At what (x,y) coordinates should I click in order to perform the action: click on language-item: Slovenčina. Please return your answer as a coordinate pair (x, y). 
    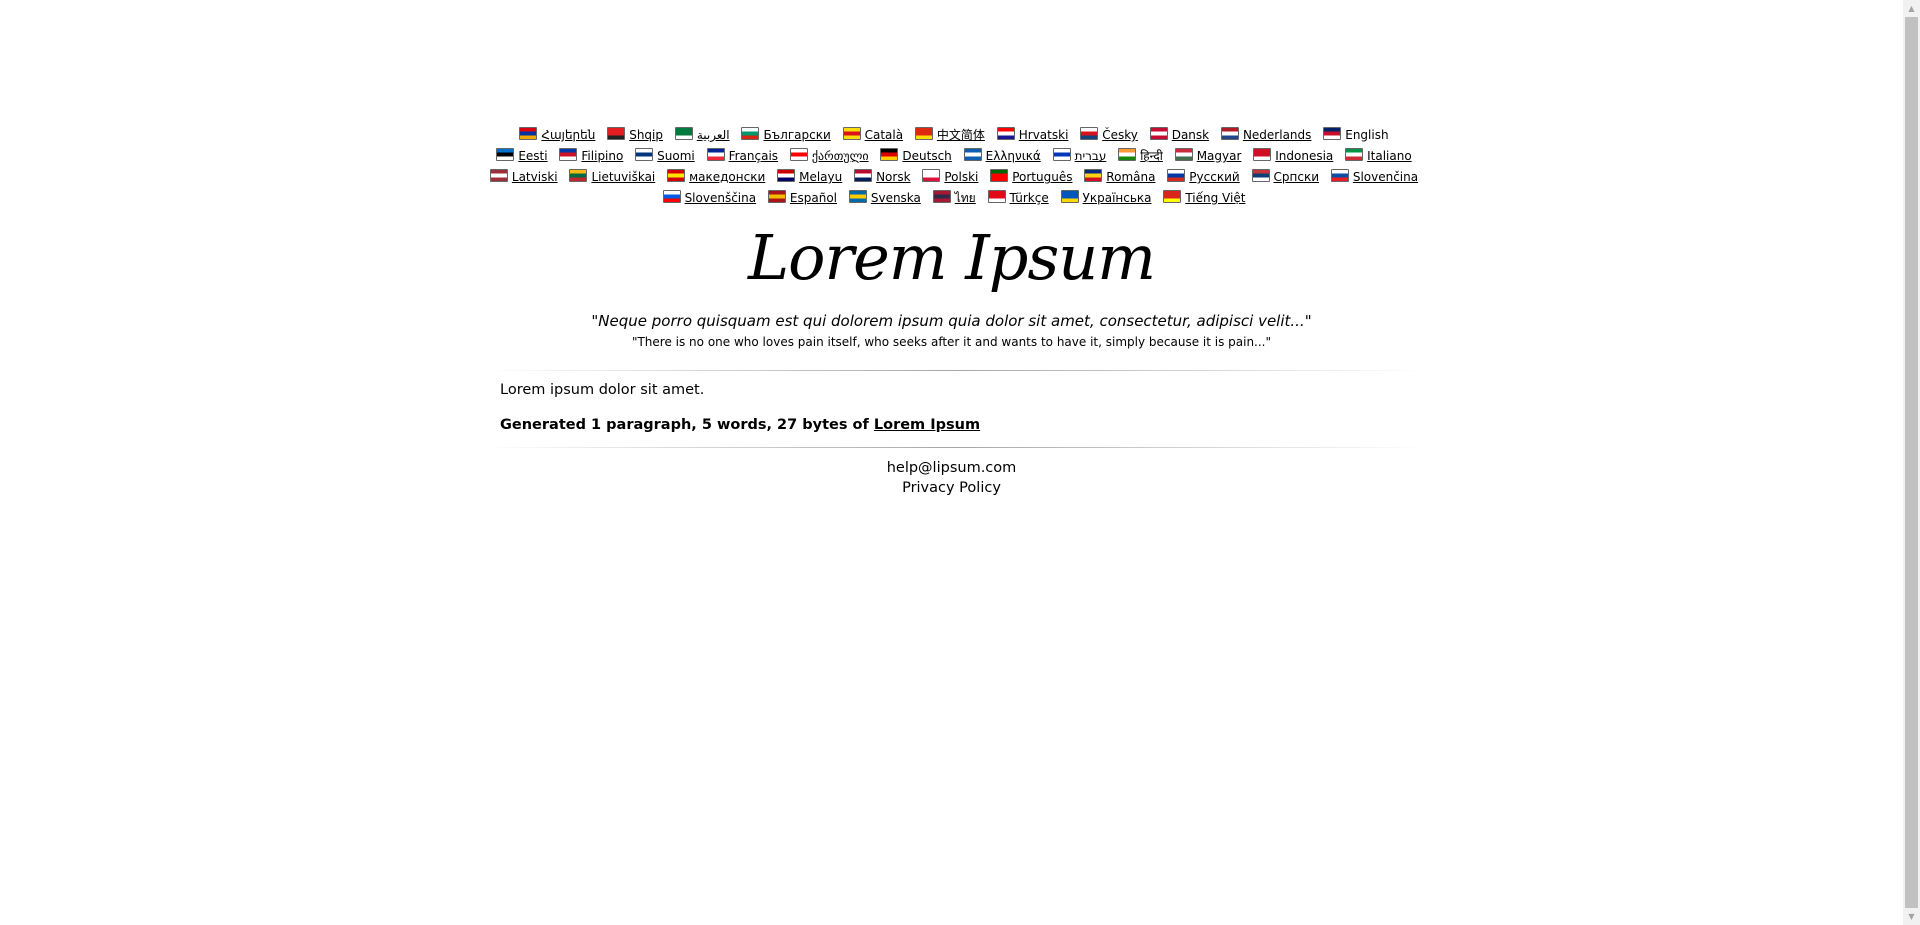
    Looking at the image, I should click on (1374, 177).